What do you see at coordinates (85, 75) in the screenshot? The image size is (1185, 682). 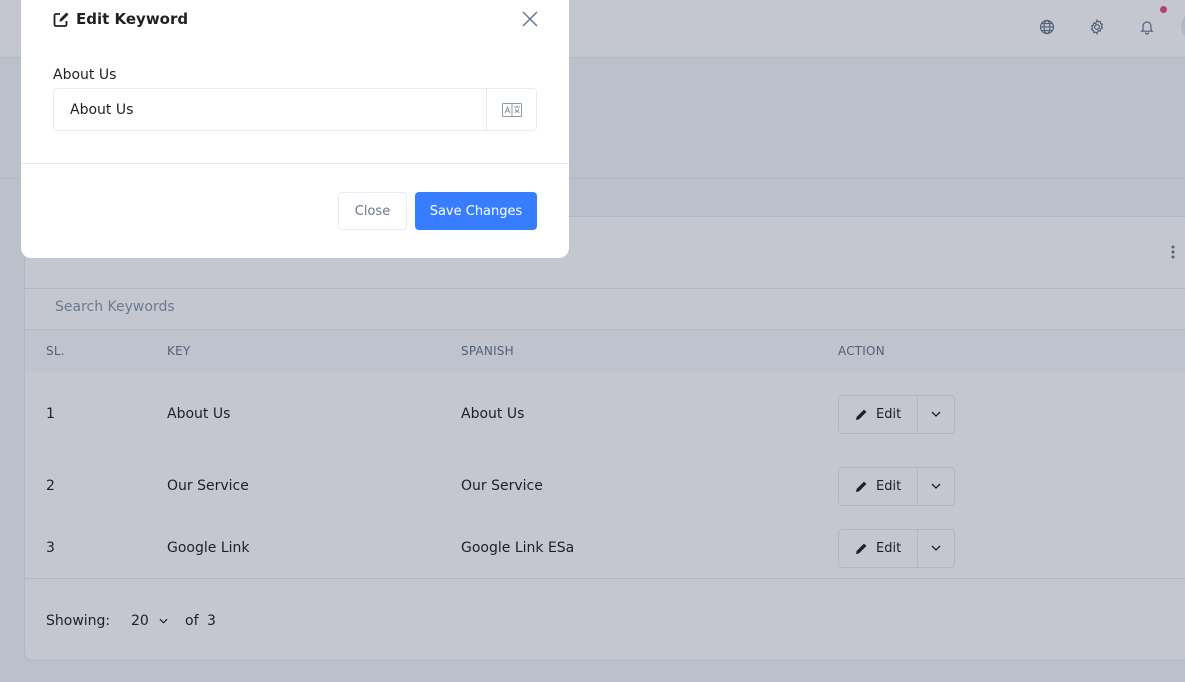 I see `field-label: About Us` at bounding box center [85, 75].